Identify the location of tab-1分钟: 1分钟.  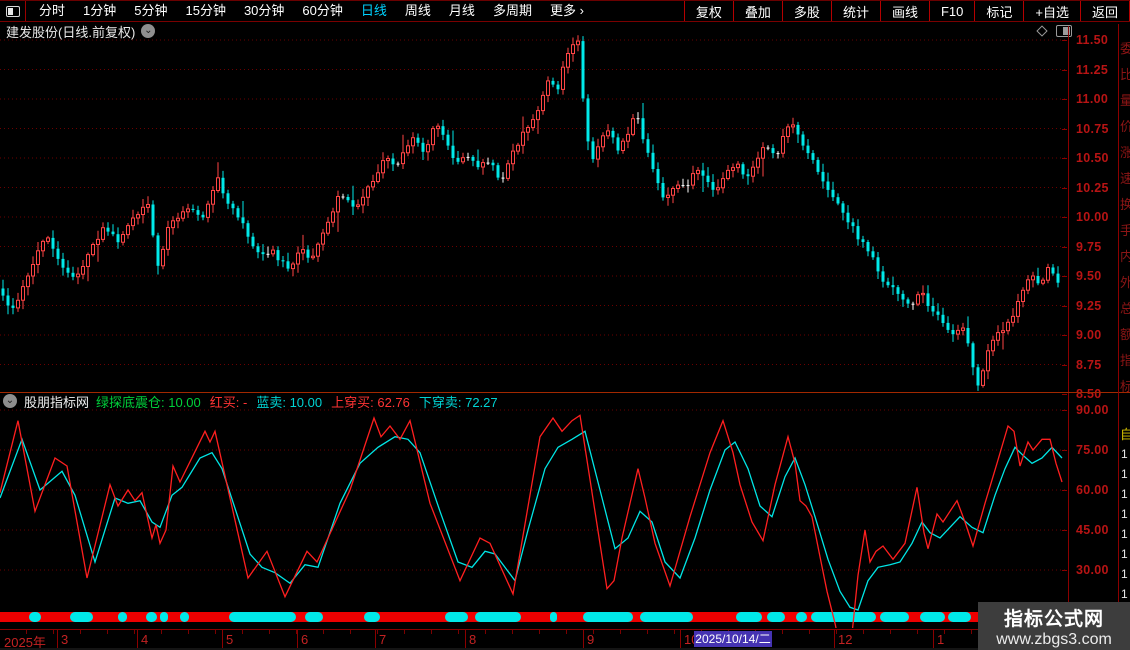
(99, 11).